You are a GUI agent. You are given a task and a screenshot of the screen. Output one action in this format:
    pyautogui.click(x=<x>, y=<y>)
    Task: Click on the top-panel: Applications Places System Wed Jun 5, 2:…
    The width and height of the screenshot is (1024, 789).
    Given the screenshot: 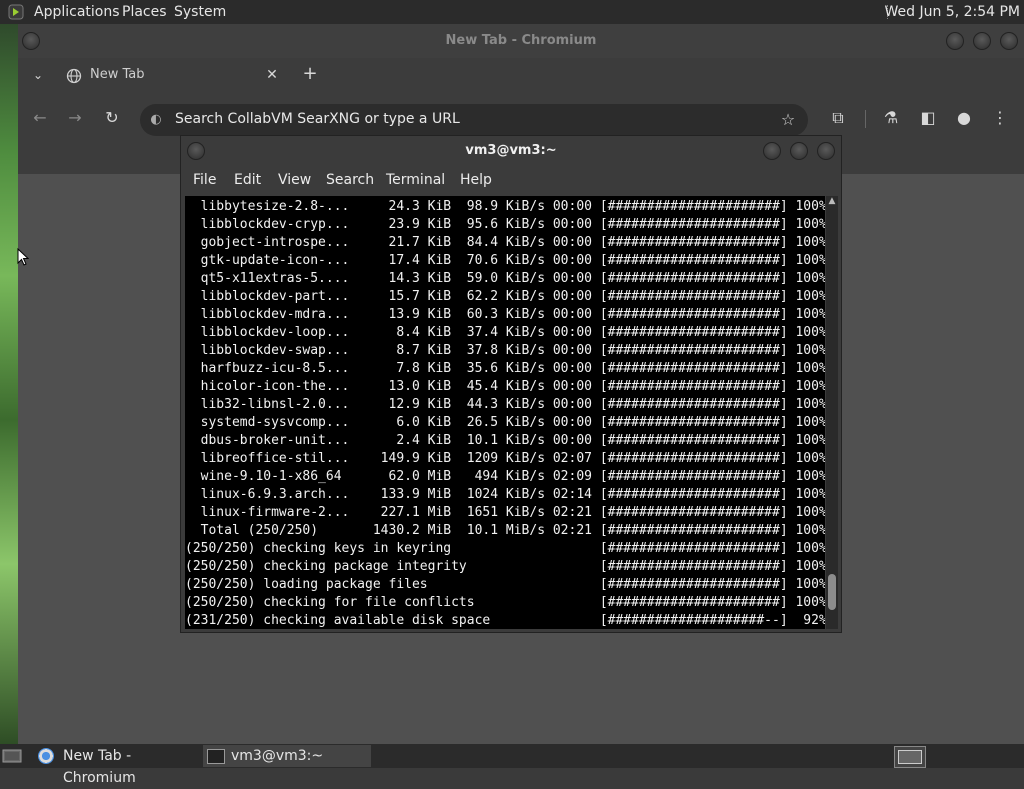 What is the action you would take?
    pyautogui.click(x=512, y=12)
    